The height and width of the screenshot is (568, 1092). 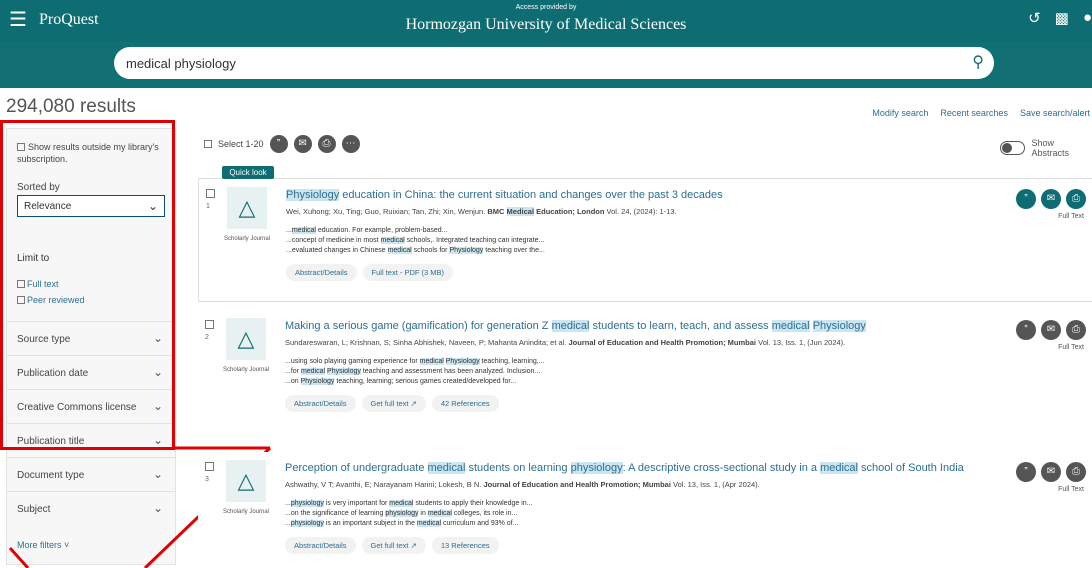 I want to click on result-action-button: 42 References, so click(x=465, y=403).